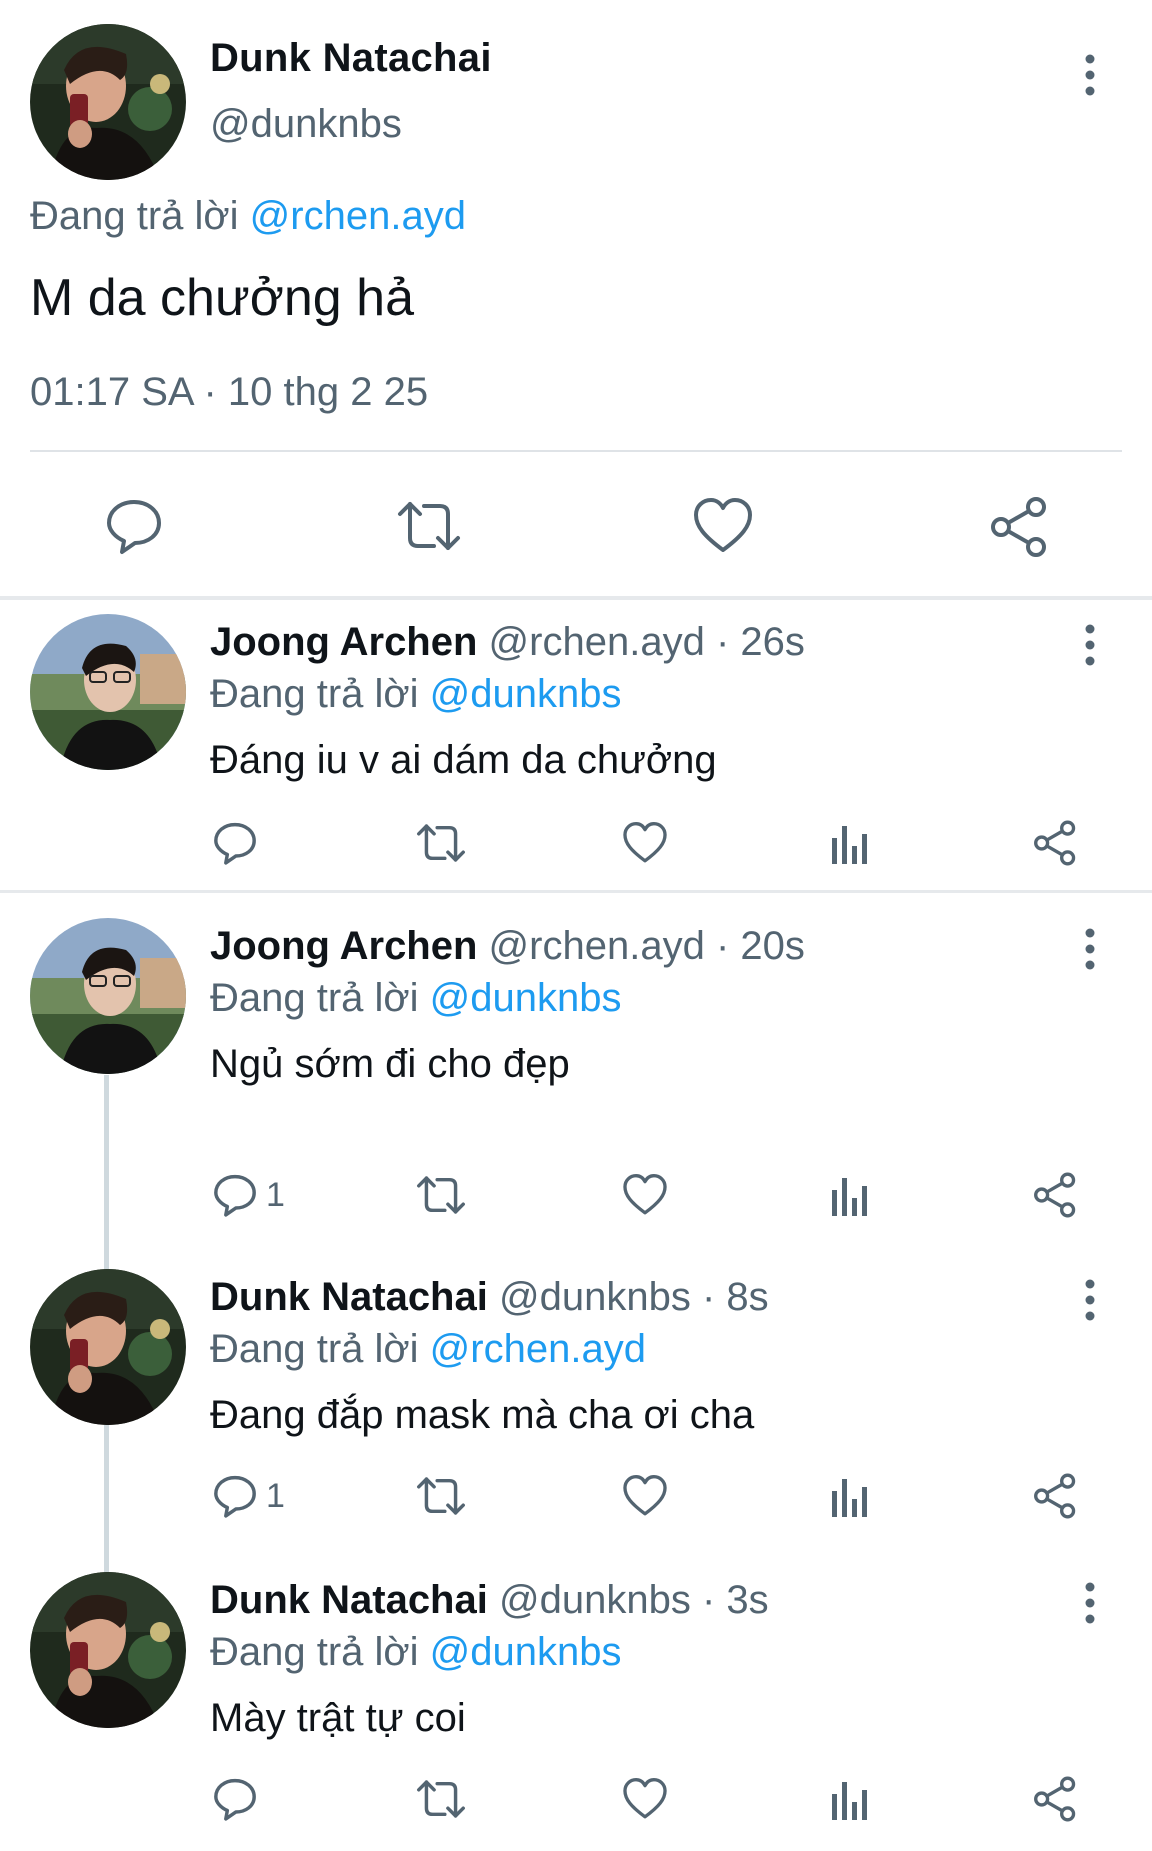 The height and width of the screenshot is (1851, 1152). Describe the element at coordinates (576, 891) in the screenshot. I see `section-divider` at that location.